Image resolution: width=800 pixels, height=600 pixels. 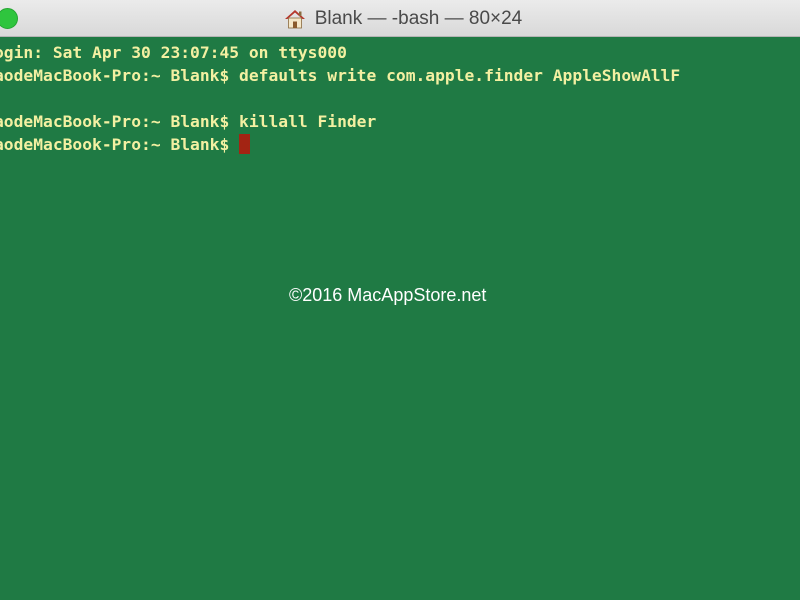 I want to click on terminal-prompt-line: aodeMacBook-Pro:~ Blank$, so click(x=125, y=144).